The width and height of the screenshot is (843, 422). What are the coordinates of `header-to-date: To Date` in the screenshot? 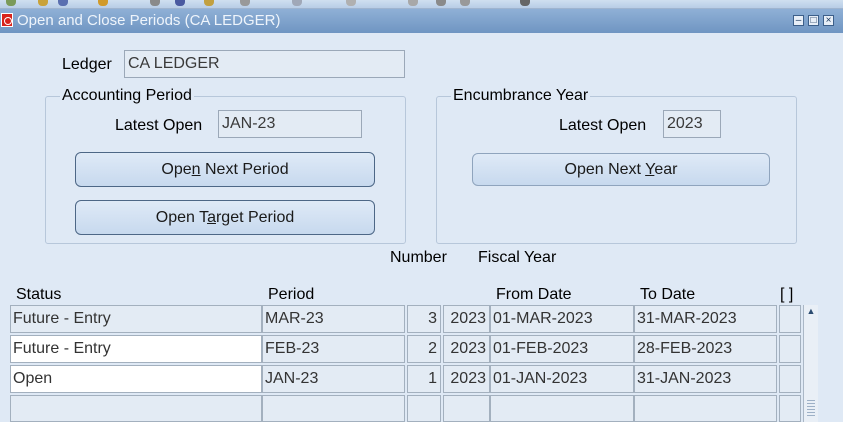 It's located at (668, 294).